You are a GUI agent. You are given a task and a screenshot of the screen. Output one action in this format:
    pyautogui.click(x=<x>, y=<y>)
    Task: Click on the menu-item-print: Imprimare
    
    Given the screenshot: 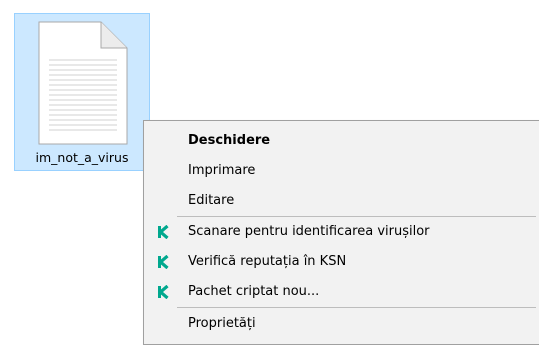 What is the action you would take?
    pyautogui.click(x=341, y=170)
    